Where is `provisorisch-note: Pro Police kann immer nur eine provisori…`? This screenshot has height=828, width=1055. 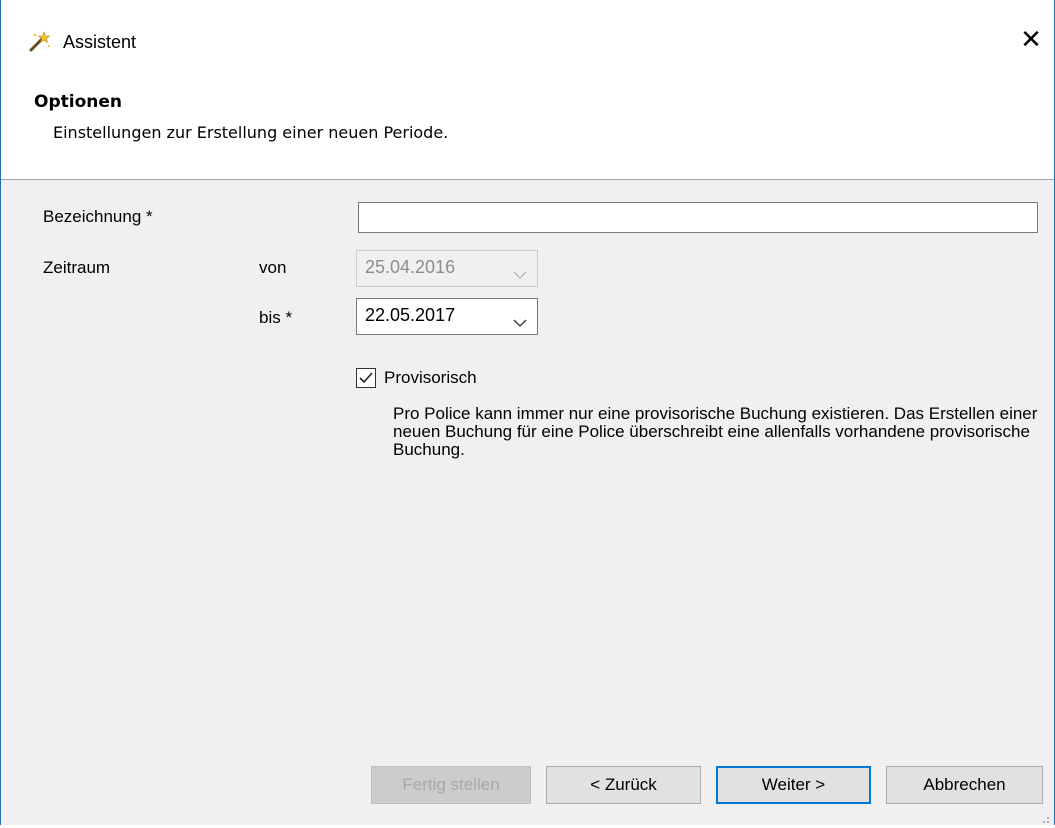
provisorisch-note: Pro Police kann immer nur eine provisori… is located at coordinates (715, 431).